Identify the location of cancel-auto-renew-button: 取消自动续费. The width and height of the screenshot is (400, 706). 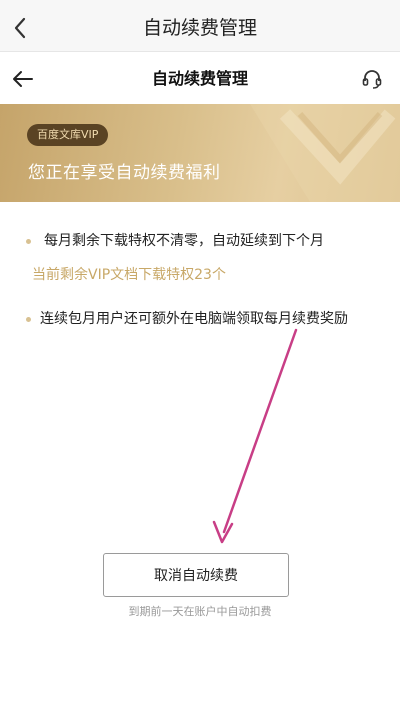
(196, 575).